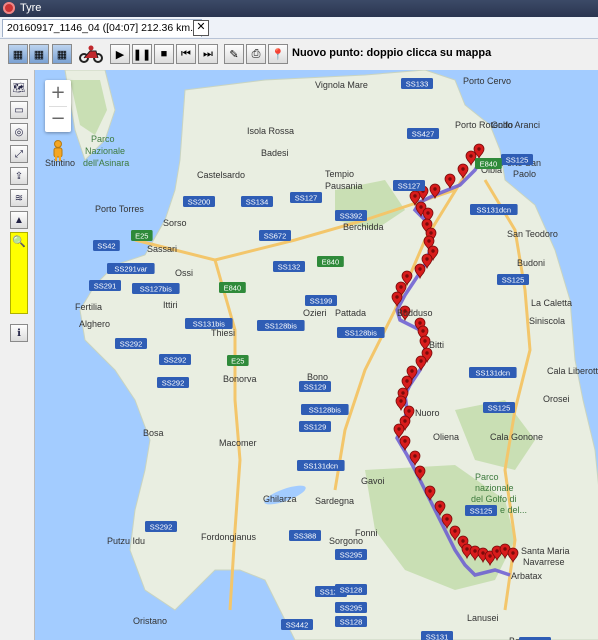  I want to click on tab-bar: 20160917_1146_04 ([04:07] 212.36 km.) ✕, so click(299, 28).